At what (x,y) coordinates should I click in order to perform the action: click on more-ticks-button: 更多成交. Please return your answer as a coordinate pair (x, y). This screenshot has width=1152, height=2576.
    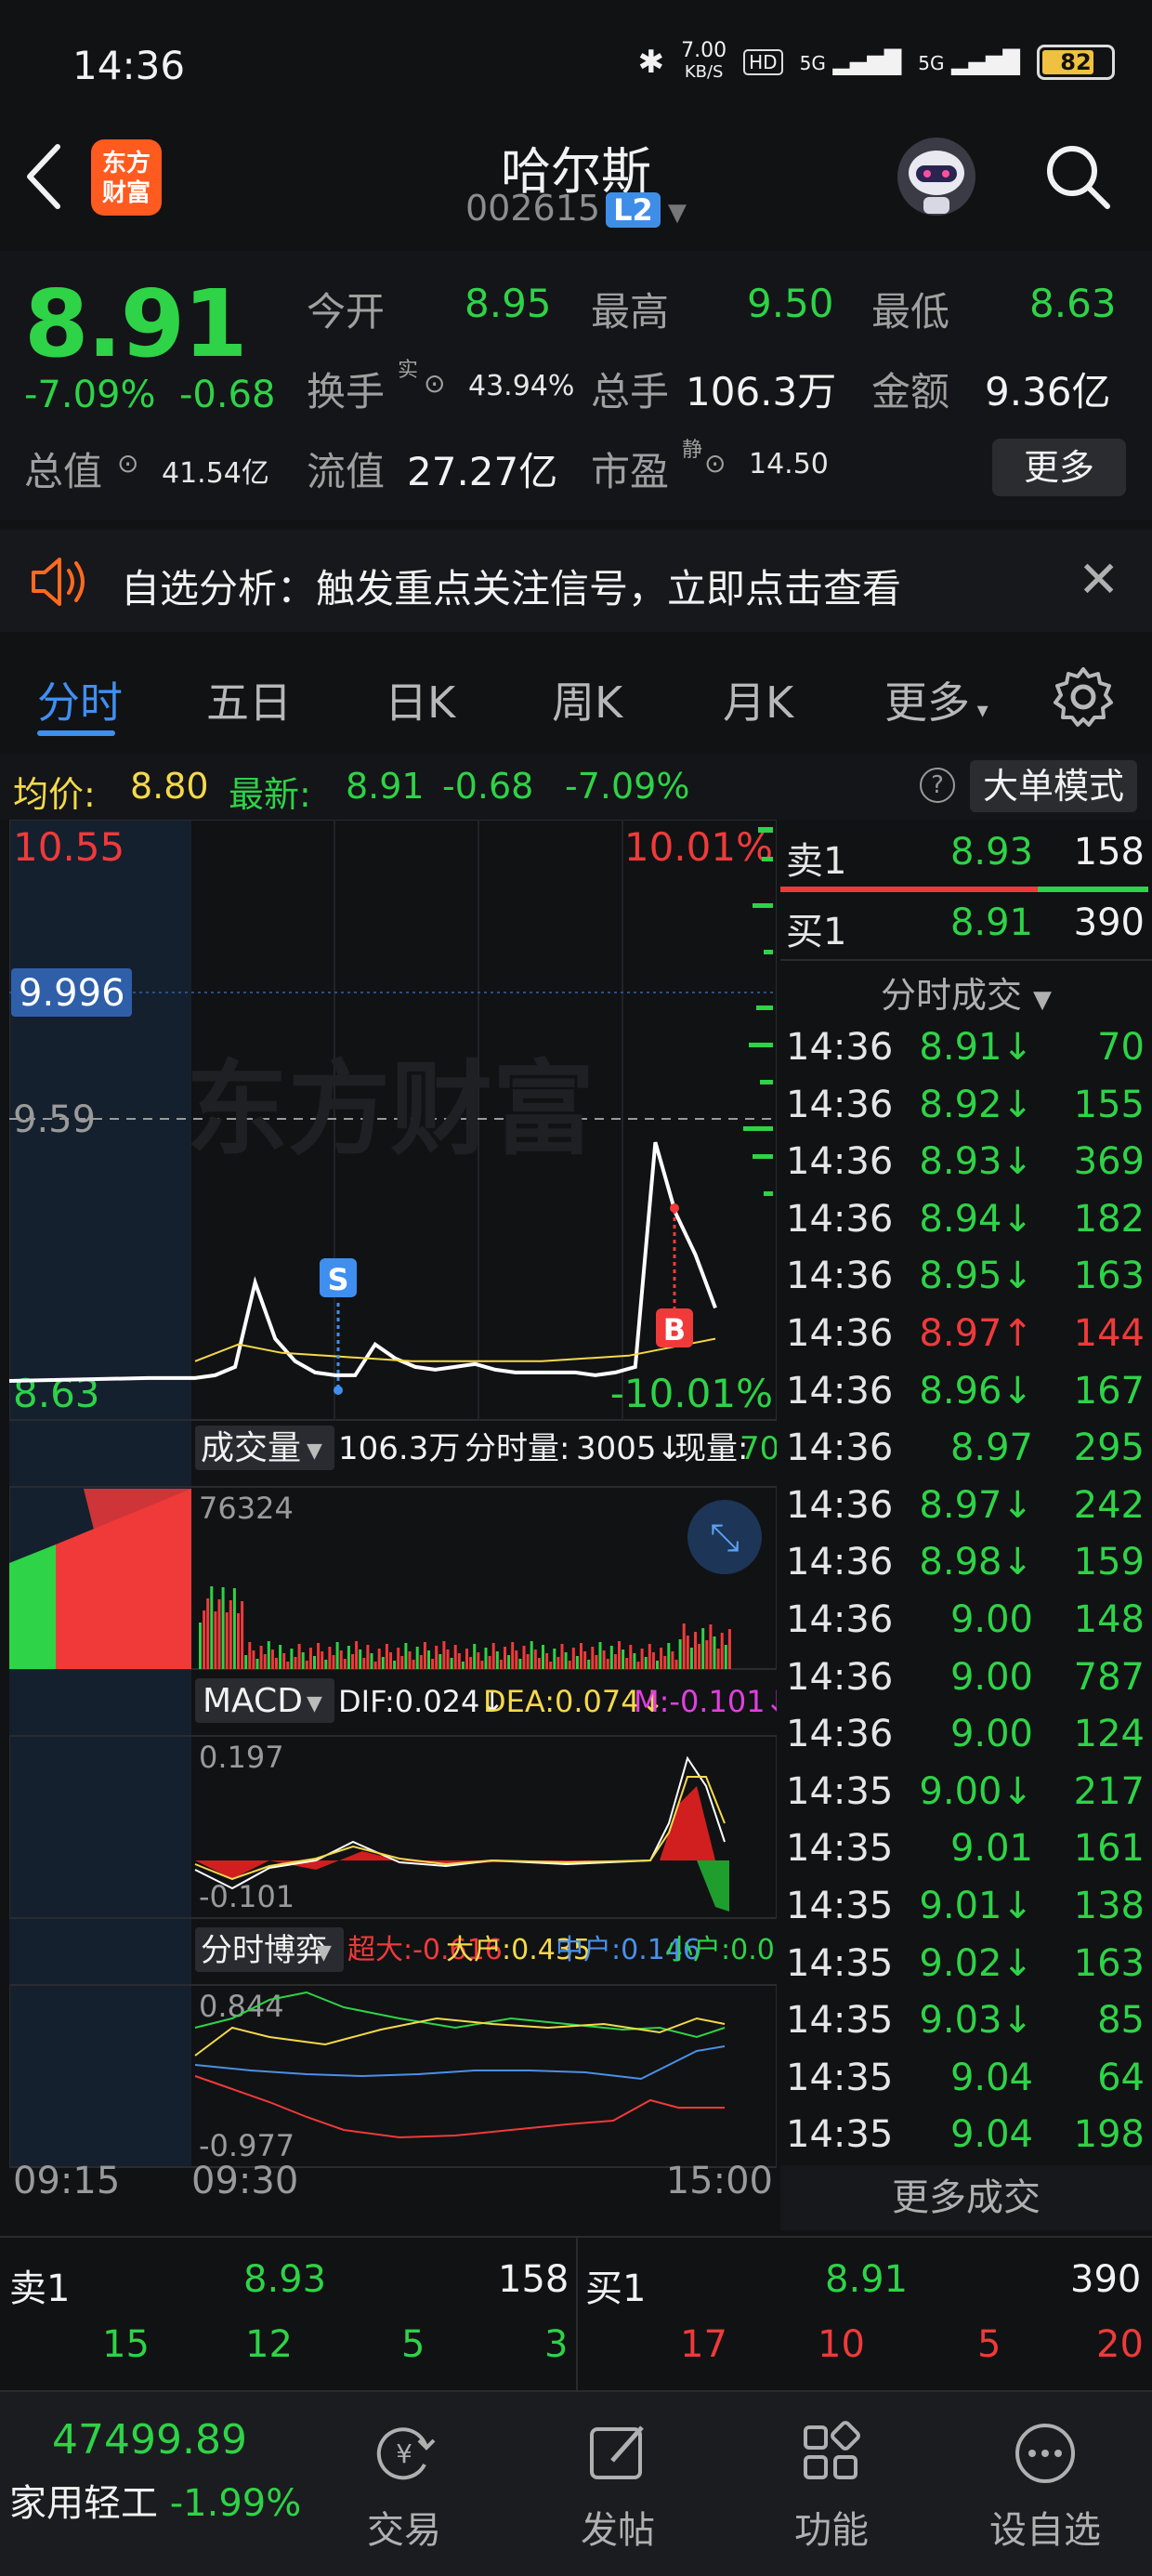
    Looking at the image, I should click on (966, 2197).